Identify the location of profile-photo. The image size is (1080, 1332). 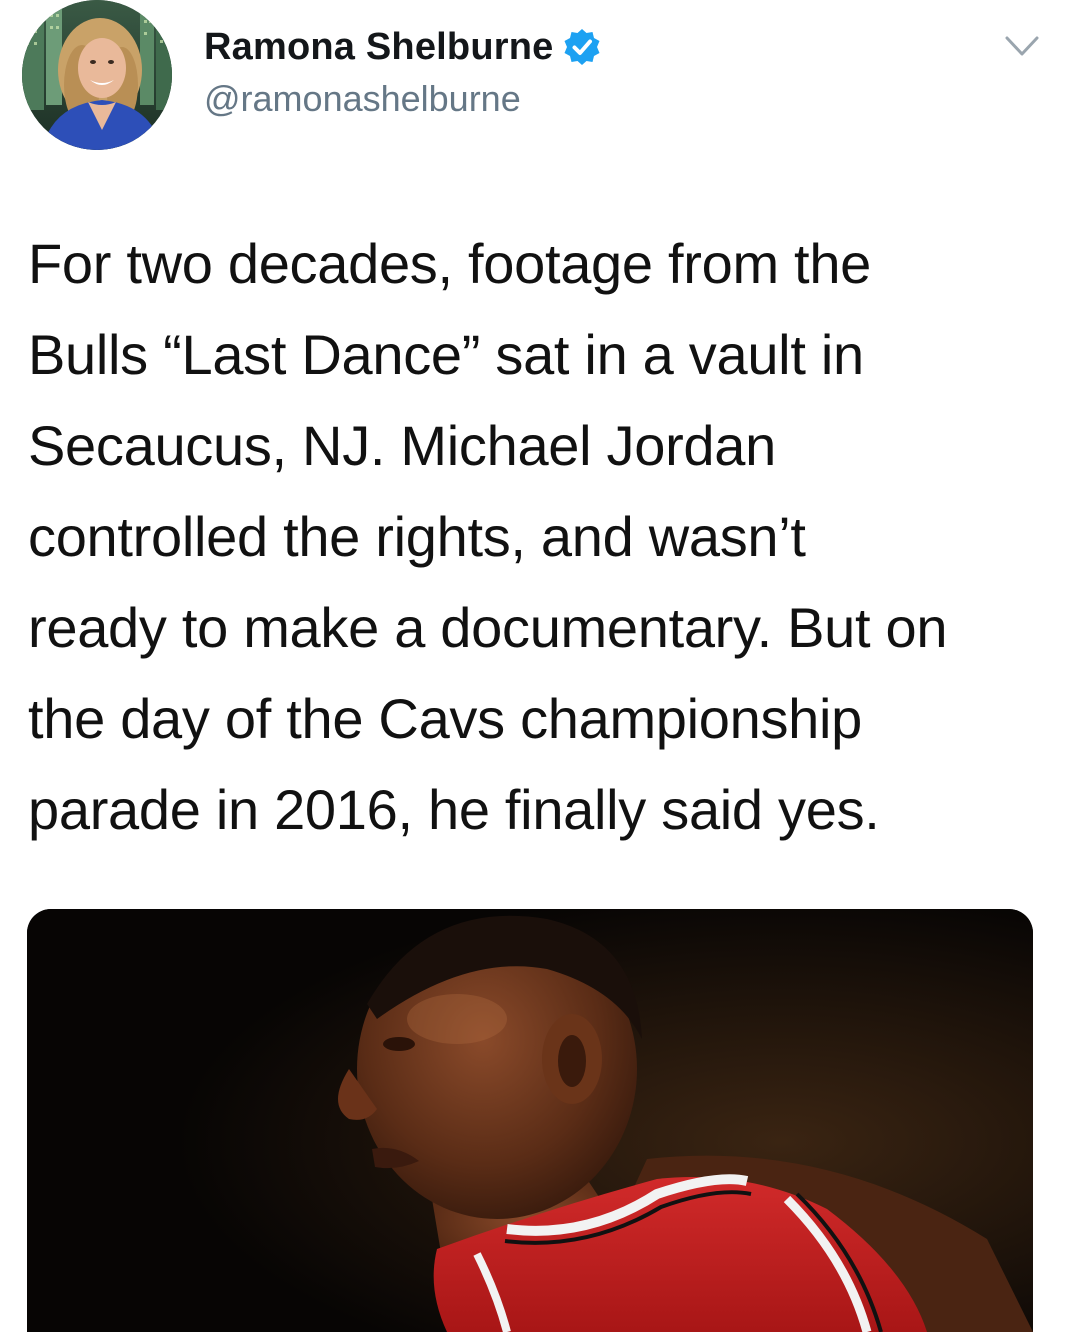
(97, 75).